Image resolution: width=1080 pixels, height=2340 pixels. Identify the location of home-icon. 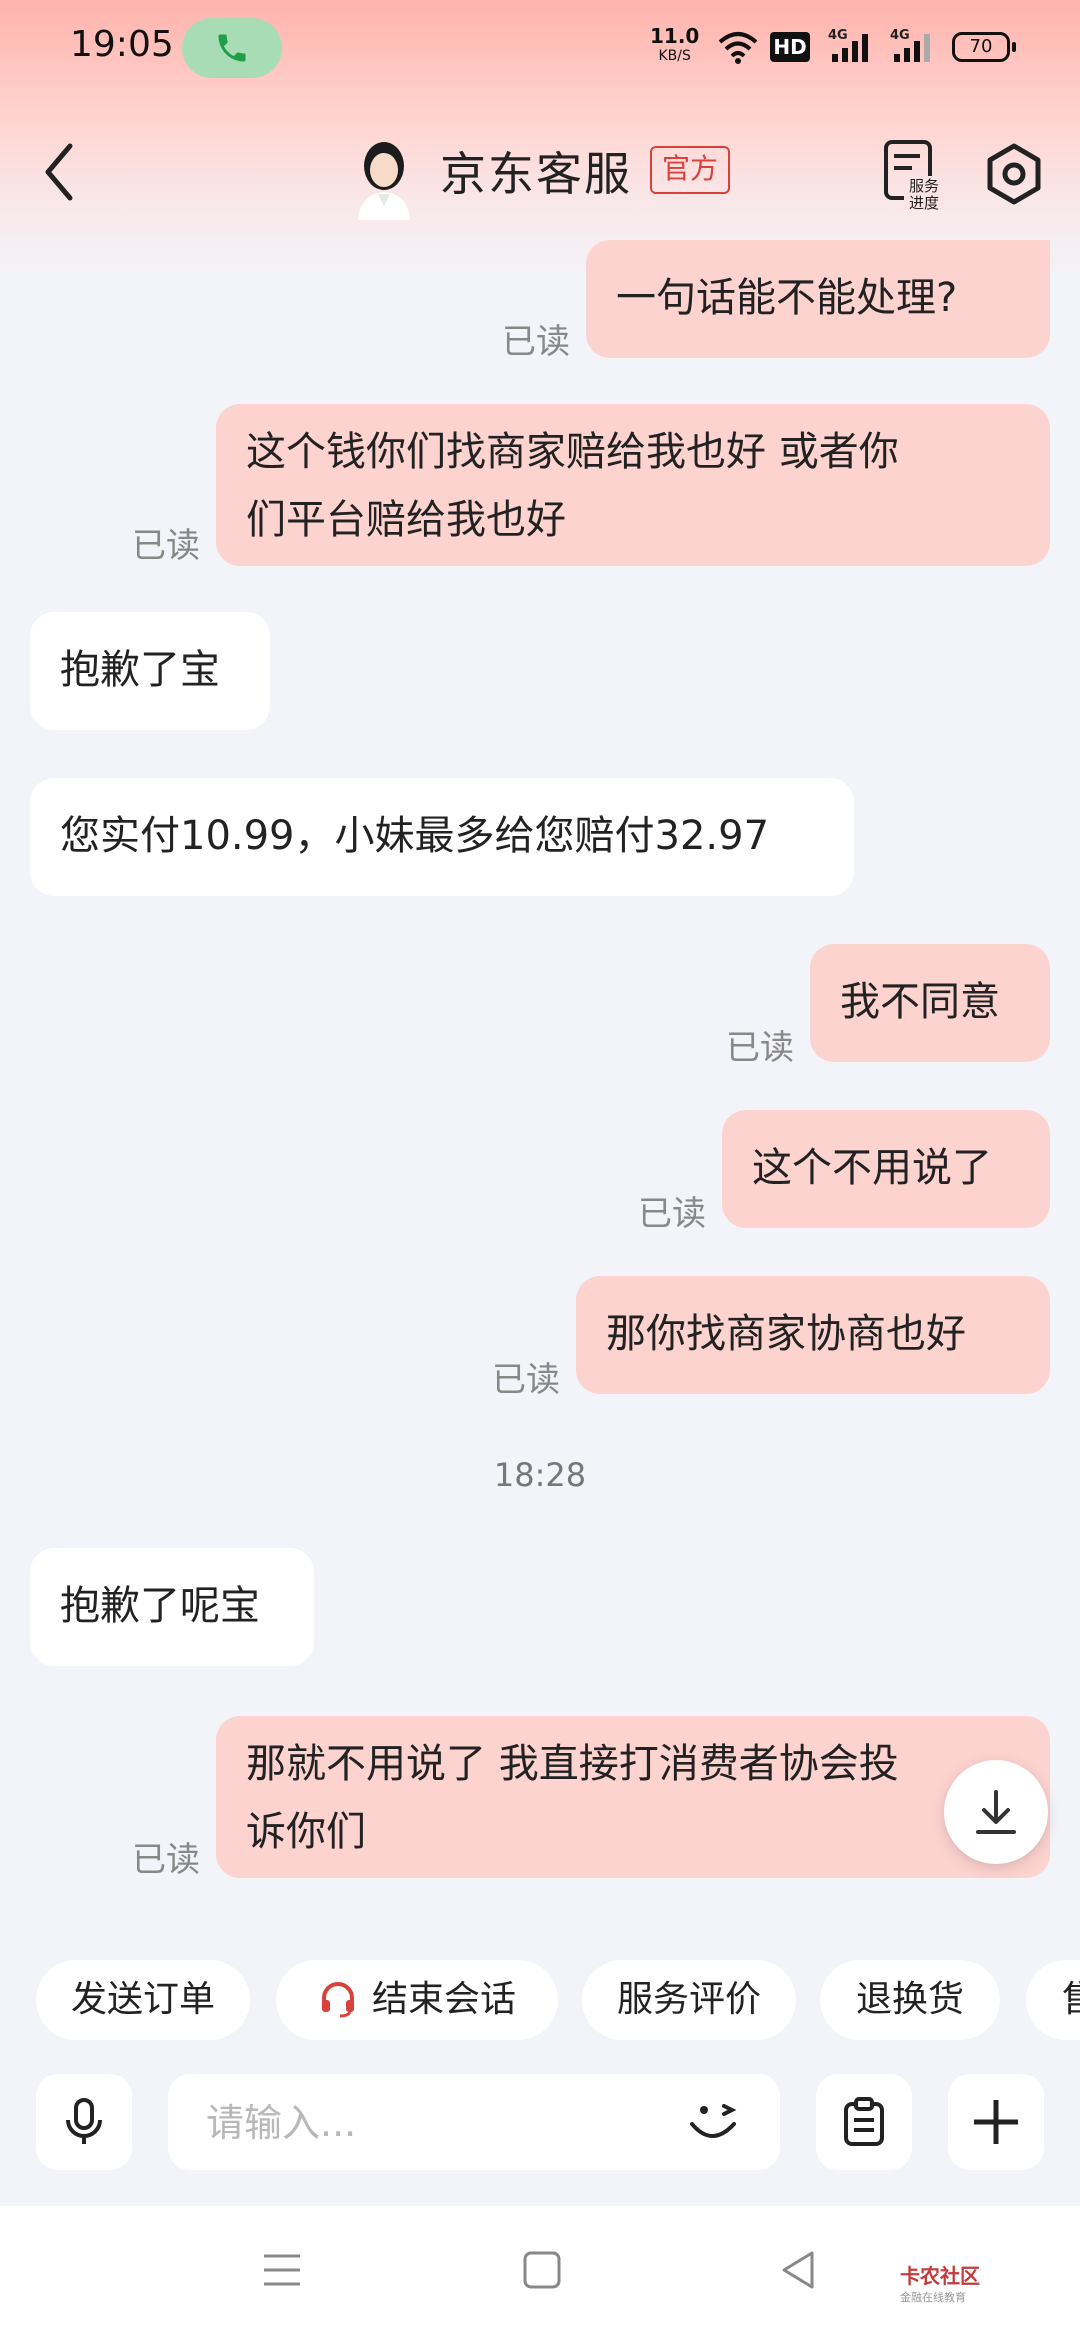
(542, 2270).